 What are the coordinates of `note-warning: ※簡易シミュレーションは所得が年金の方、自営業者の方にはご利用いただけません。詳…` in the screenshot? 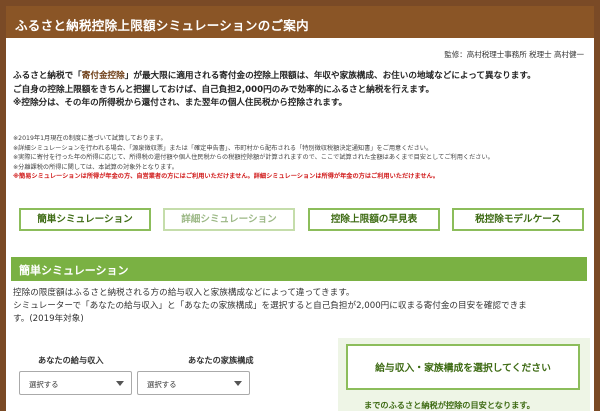 It's located at (226, 177).